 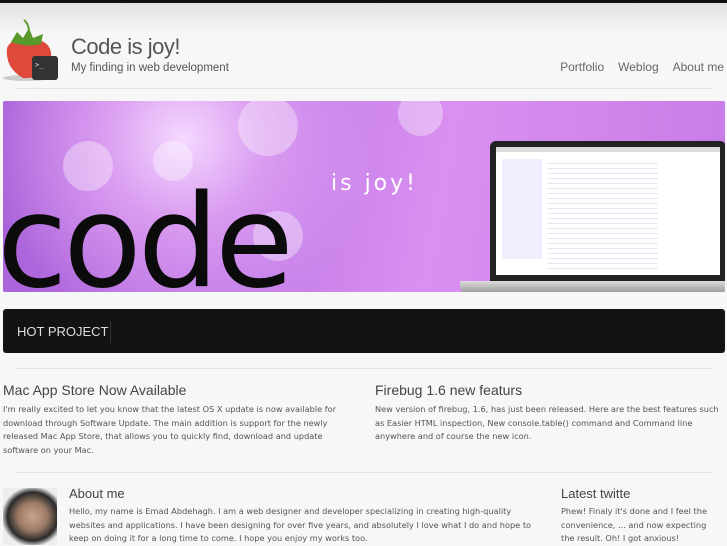 What do you see at coordinates (596, 493) in the screenshot?
I see `latest-tweet-title: Latest twitte` at bounding box center [596, 493].